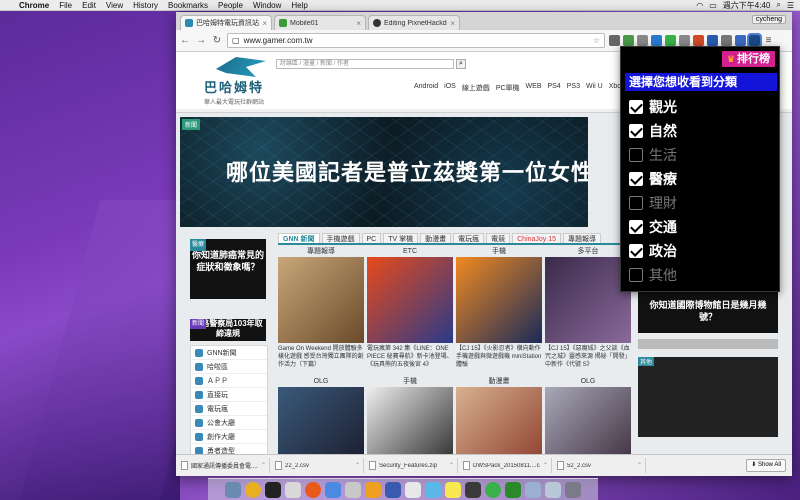 The height and width of the screenshot is (500, 800). Describe the element at coordinates (453, 489) in the screenshot. I see `notes-icon` at that location.